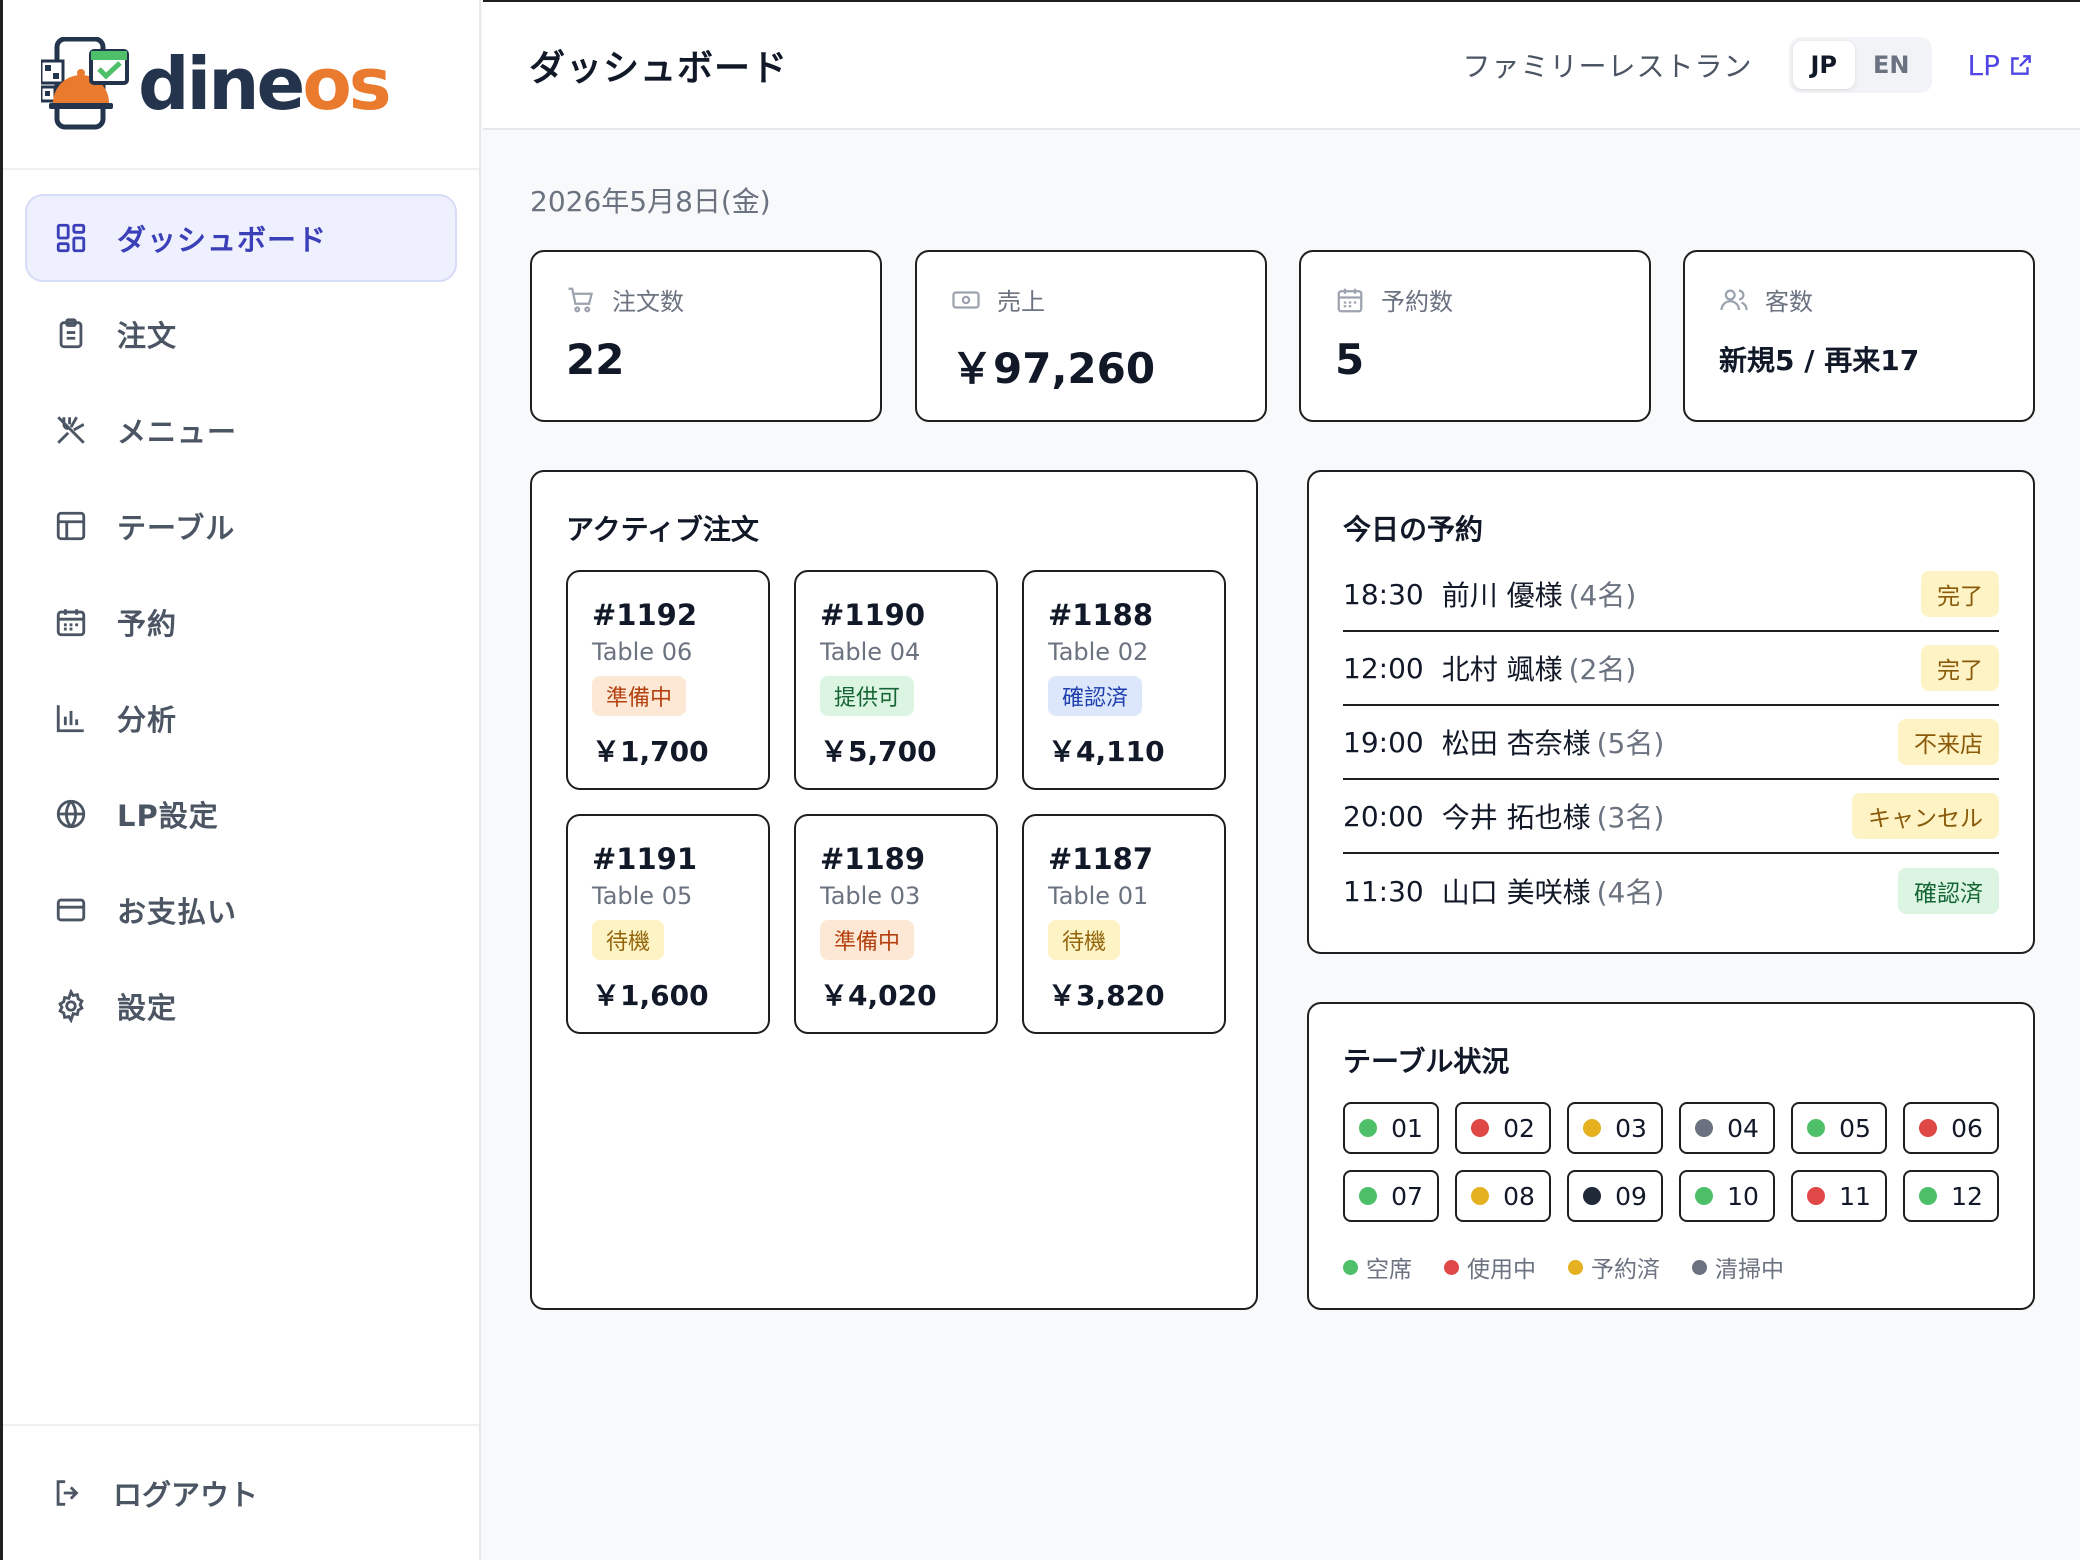 This screenshot has width=2080, height=1560. Describe the element at coordinates (241, 910) in the screenshot. I see `sidebar-item-payments: お支払い` at that location.